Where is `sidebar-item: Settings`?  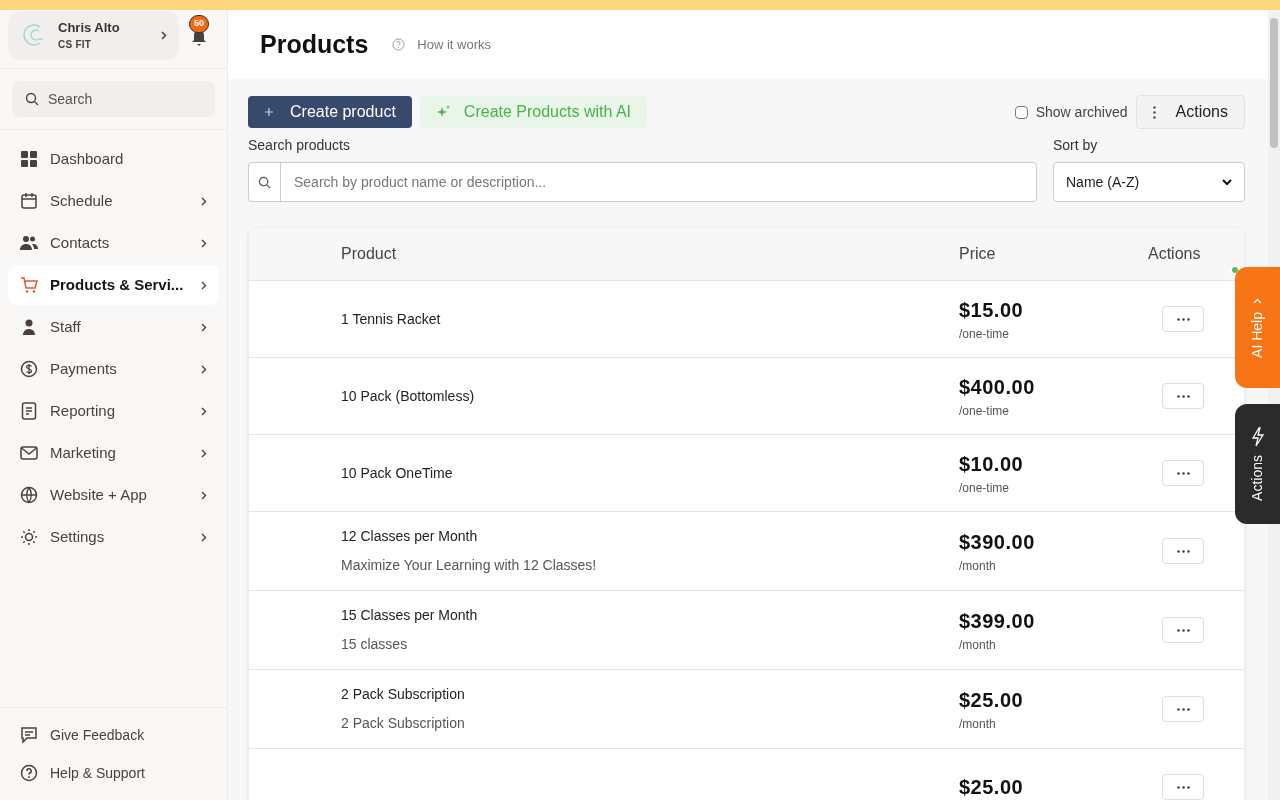
sidebar-item: Settings is located at coordinates (113, 537).